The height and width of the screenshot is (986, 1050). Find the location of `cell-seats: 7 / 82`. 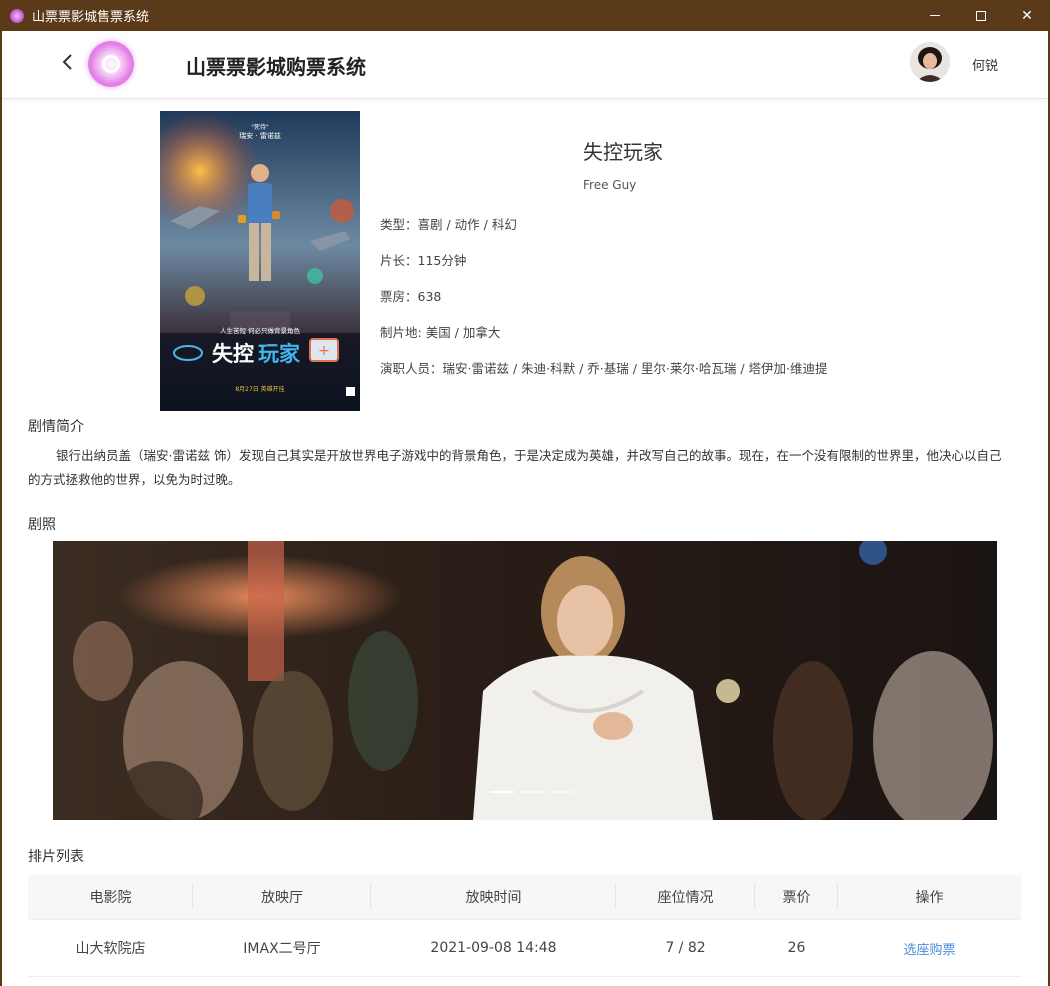

cell-seats: 7 / 82 is located at coordinates (685, 948).